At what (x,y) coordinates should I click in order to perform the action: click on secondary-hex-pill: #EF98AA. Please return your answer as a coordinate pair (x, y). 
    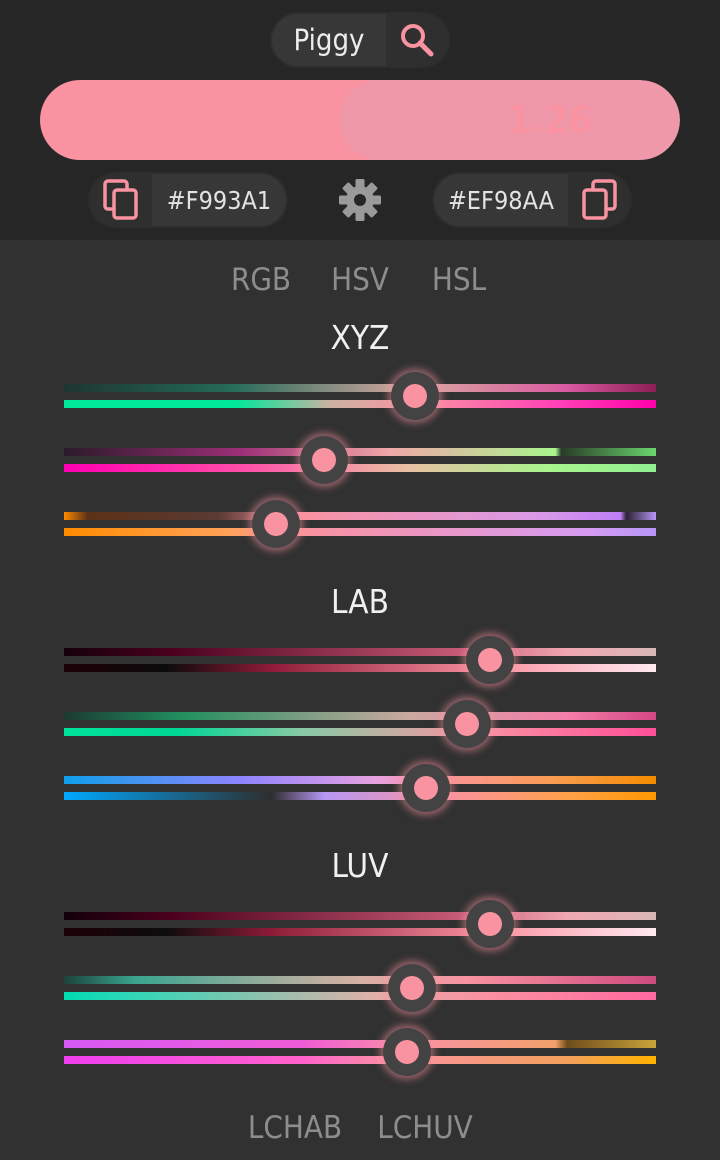
    Looking at the image, I should click on (532, 200).